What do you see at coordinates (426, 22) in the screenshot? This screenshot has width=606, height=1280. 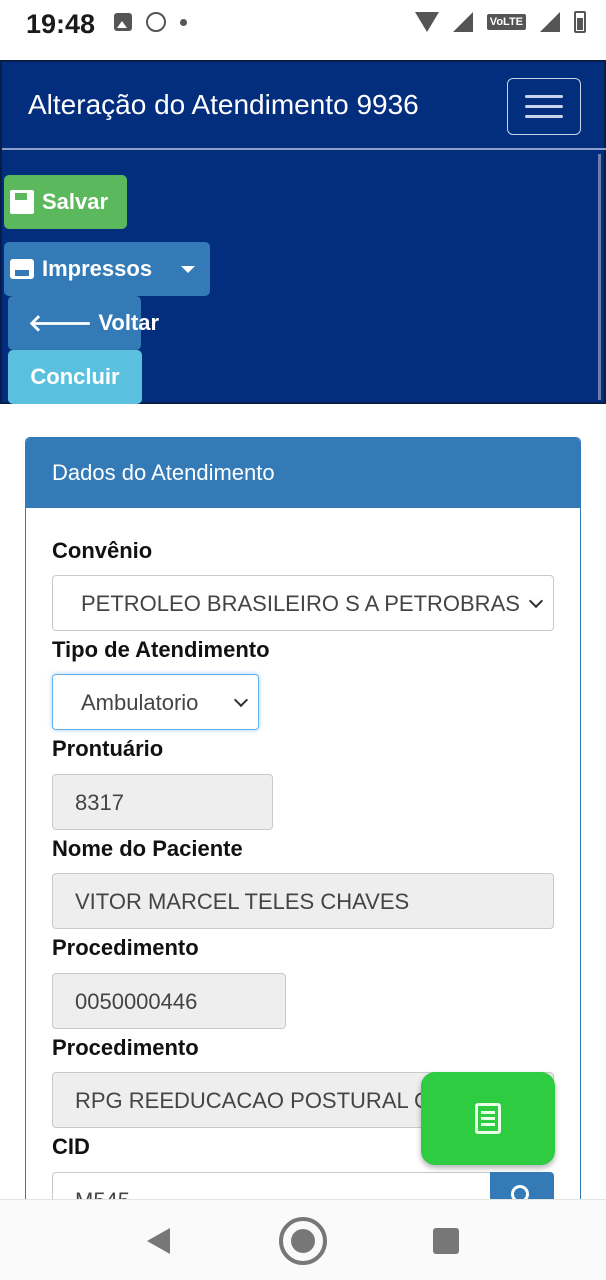 I see `wifi-icon` at bounding box center [426, 22].